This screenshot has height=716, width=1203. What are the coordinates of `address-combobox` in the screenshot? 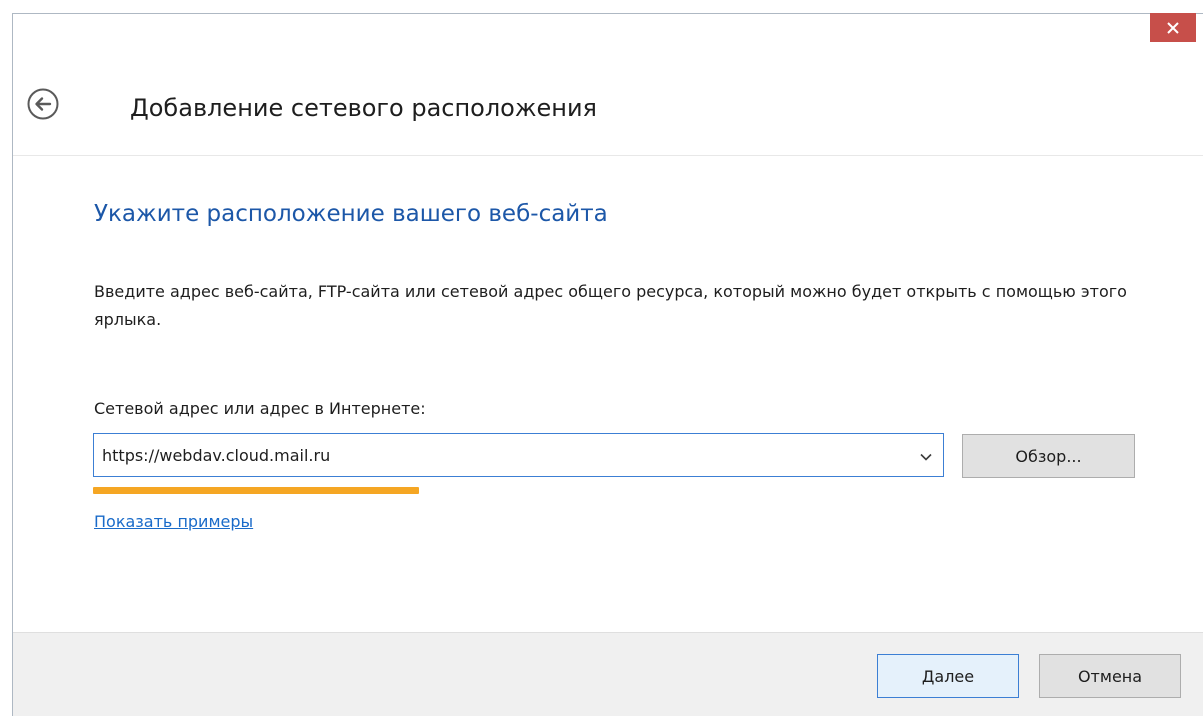 It's located at (518, 455).